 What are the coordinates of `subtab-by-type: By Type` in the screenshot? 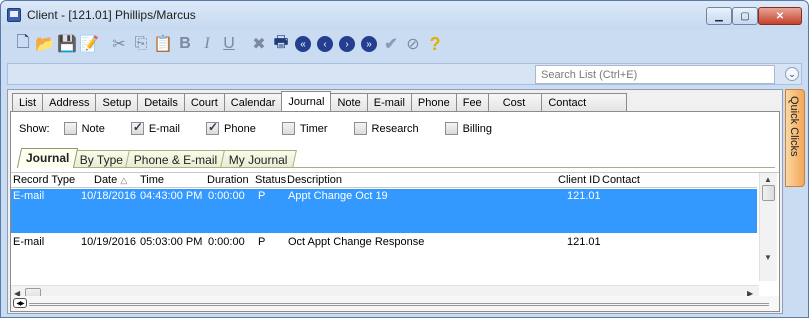 It's located at (102, 159).